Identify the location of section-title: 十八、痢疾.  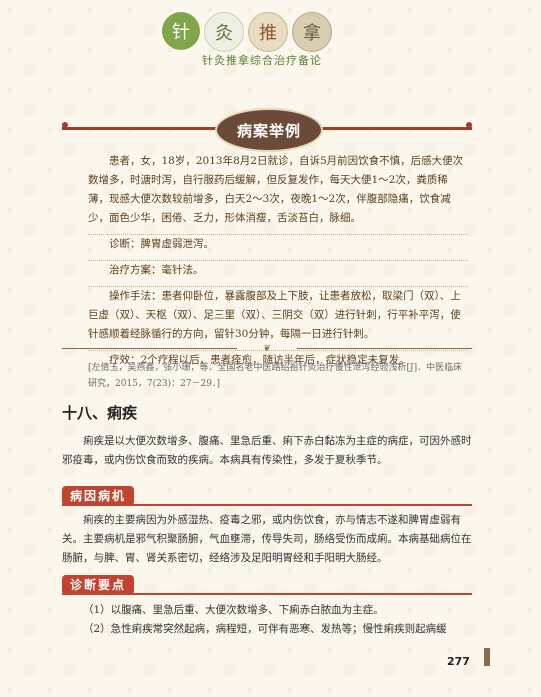
(100, 413).